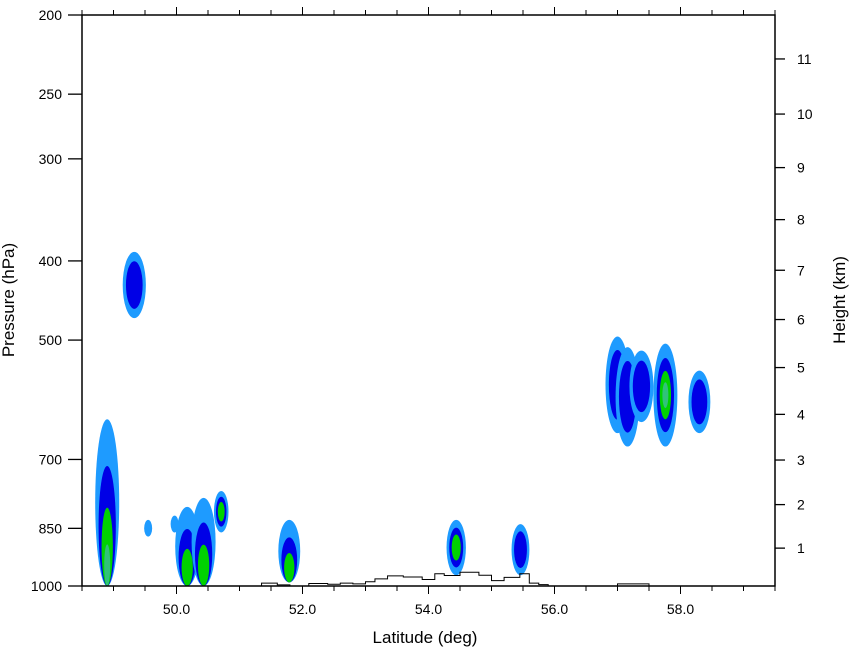  What do you see at coordinates (801, 548) in the screenshot?
I see `height-tick-label: 1` at bounding box center [801, 548].